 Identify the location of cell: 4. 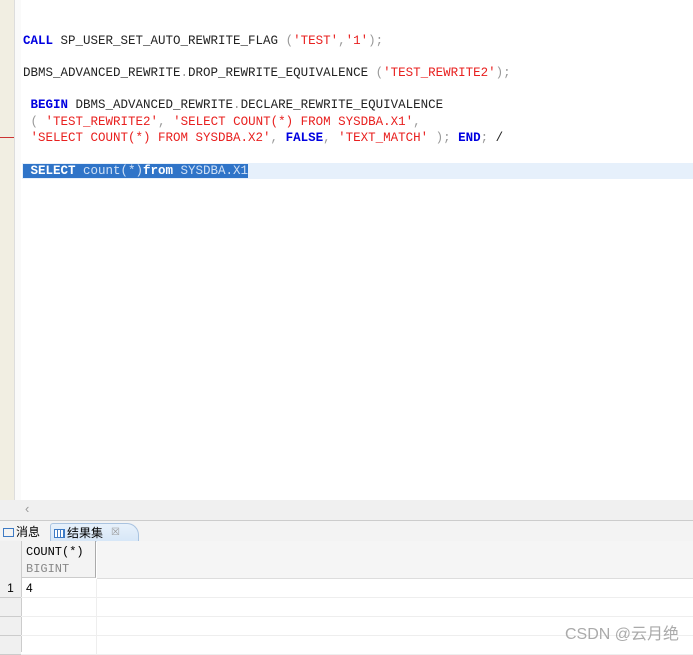
(29, 588).